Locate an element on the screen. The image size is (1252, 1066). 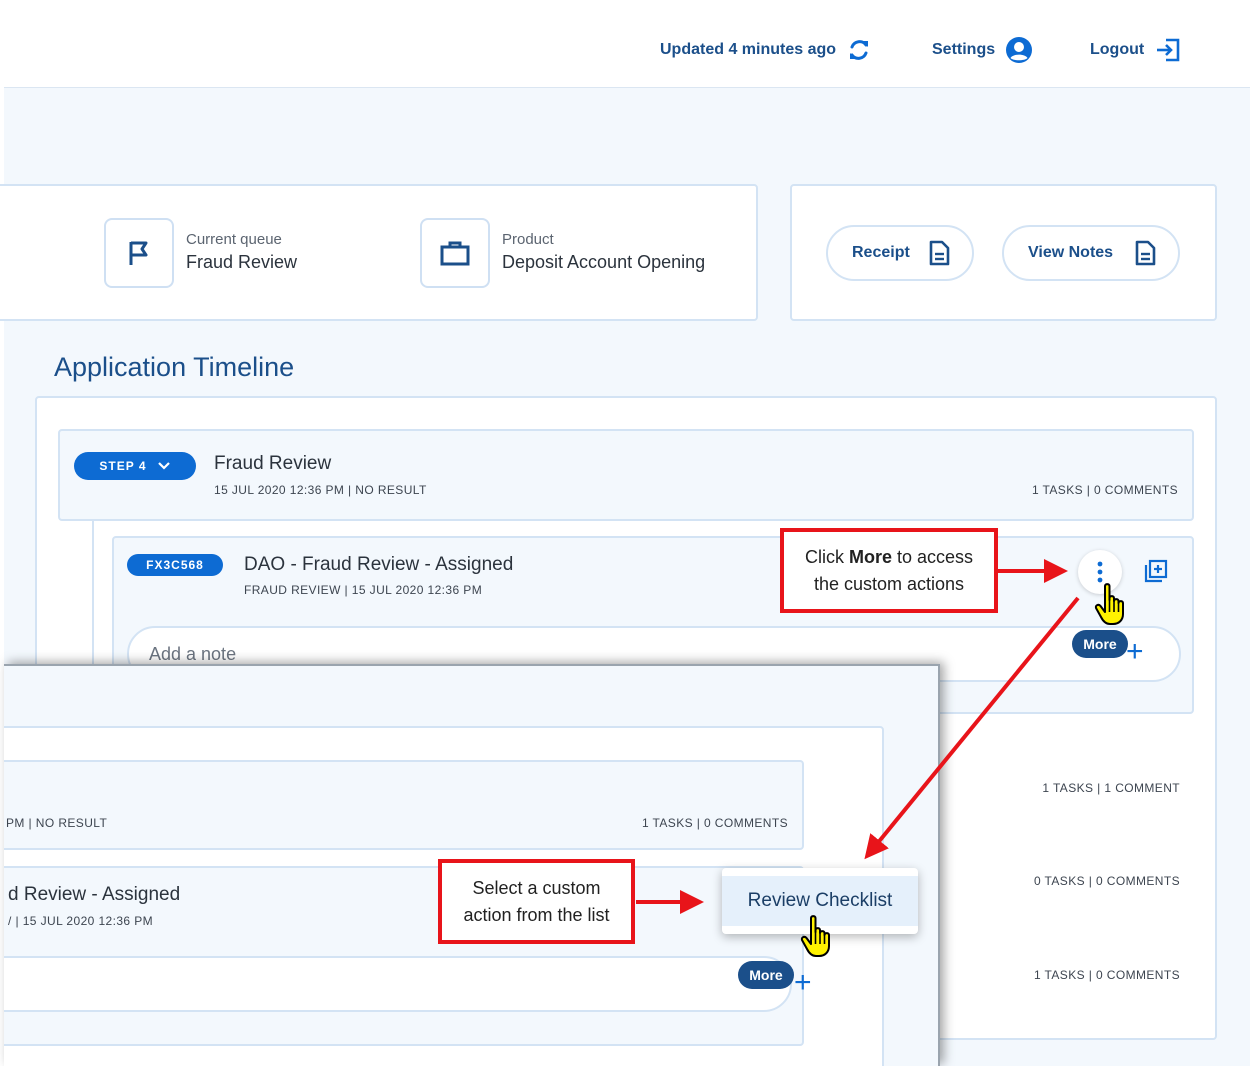
zoomed-plus-icon: + is located at coordinates (803, 983).